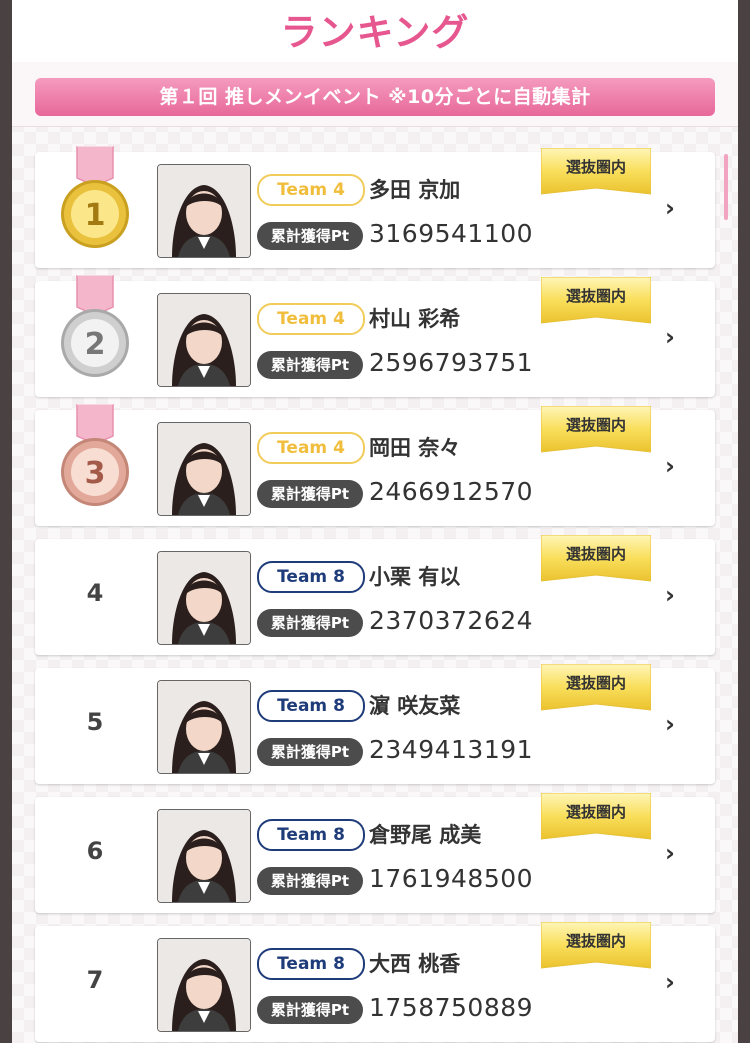  What do you see at coordinates (375, 465) in the screenshot?
I see `ranking-card: 3 Team 4 岡田 奈々 累計獲得Pt 2466912570 選抜圏内 ›` at bounding box center [375, 465].